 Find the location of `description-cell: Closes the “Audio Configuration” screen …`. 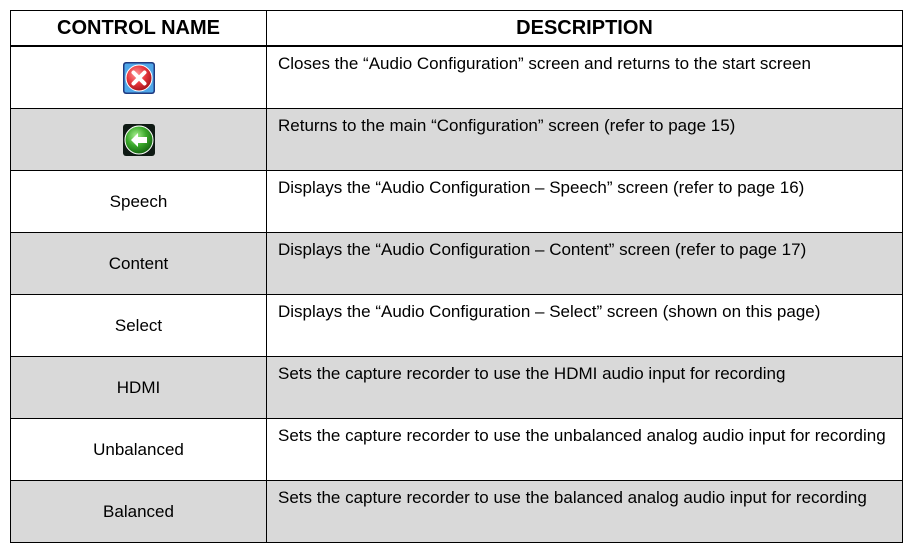

description-cell: Closes the “Audio Configuration” screen … is located at coordinates (584, 77).